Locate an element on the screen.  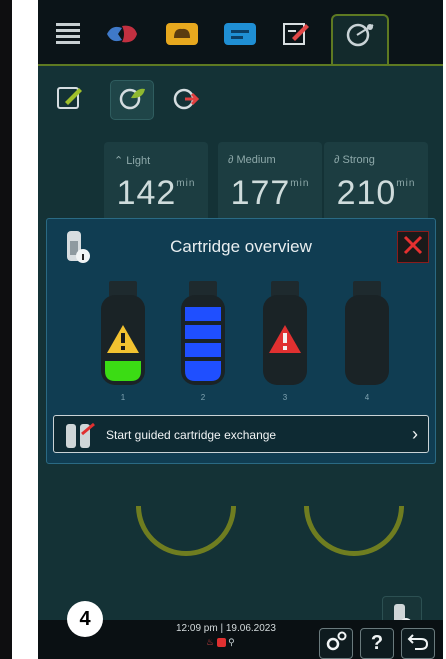
subtab-smoke-program is located at coordinates (186, 100).